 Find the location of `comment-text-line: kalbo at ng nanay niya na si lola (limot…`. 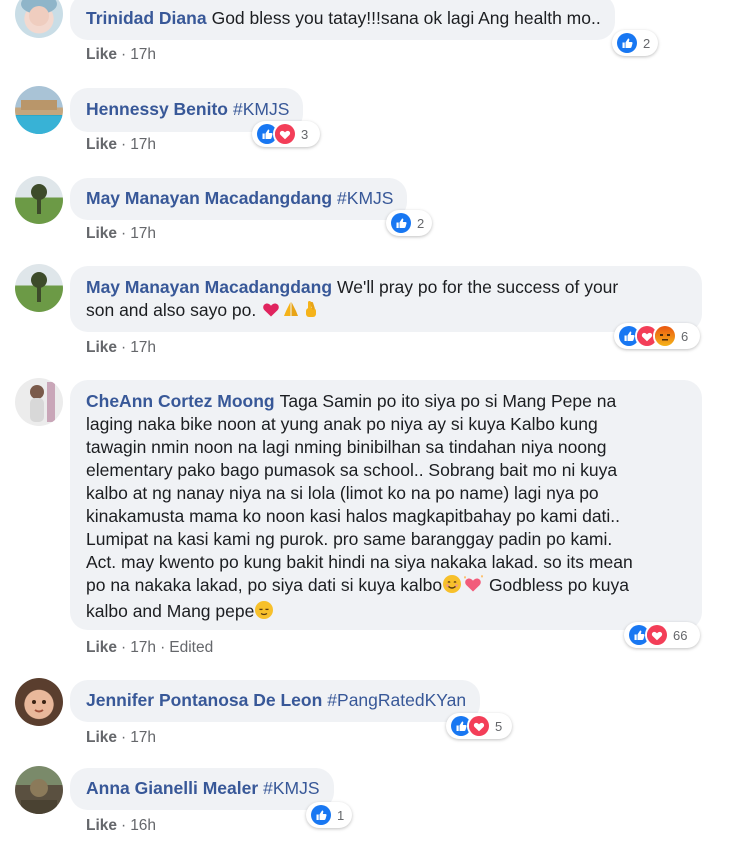

comment-text-line: kalbo at ng nanay niya na si lola (limot… is located at coordinates (342, 493).